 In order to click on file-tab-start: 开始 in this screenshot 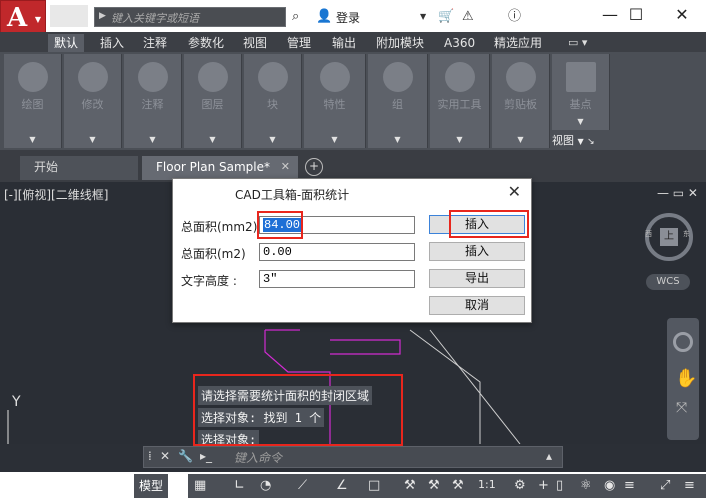, I will do `click(79, 168)`.